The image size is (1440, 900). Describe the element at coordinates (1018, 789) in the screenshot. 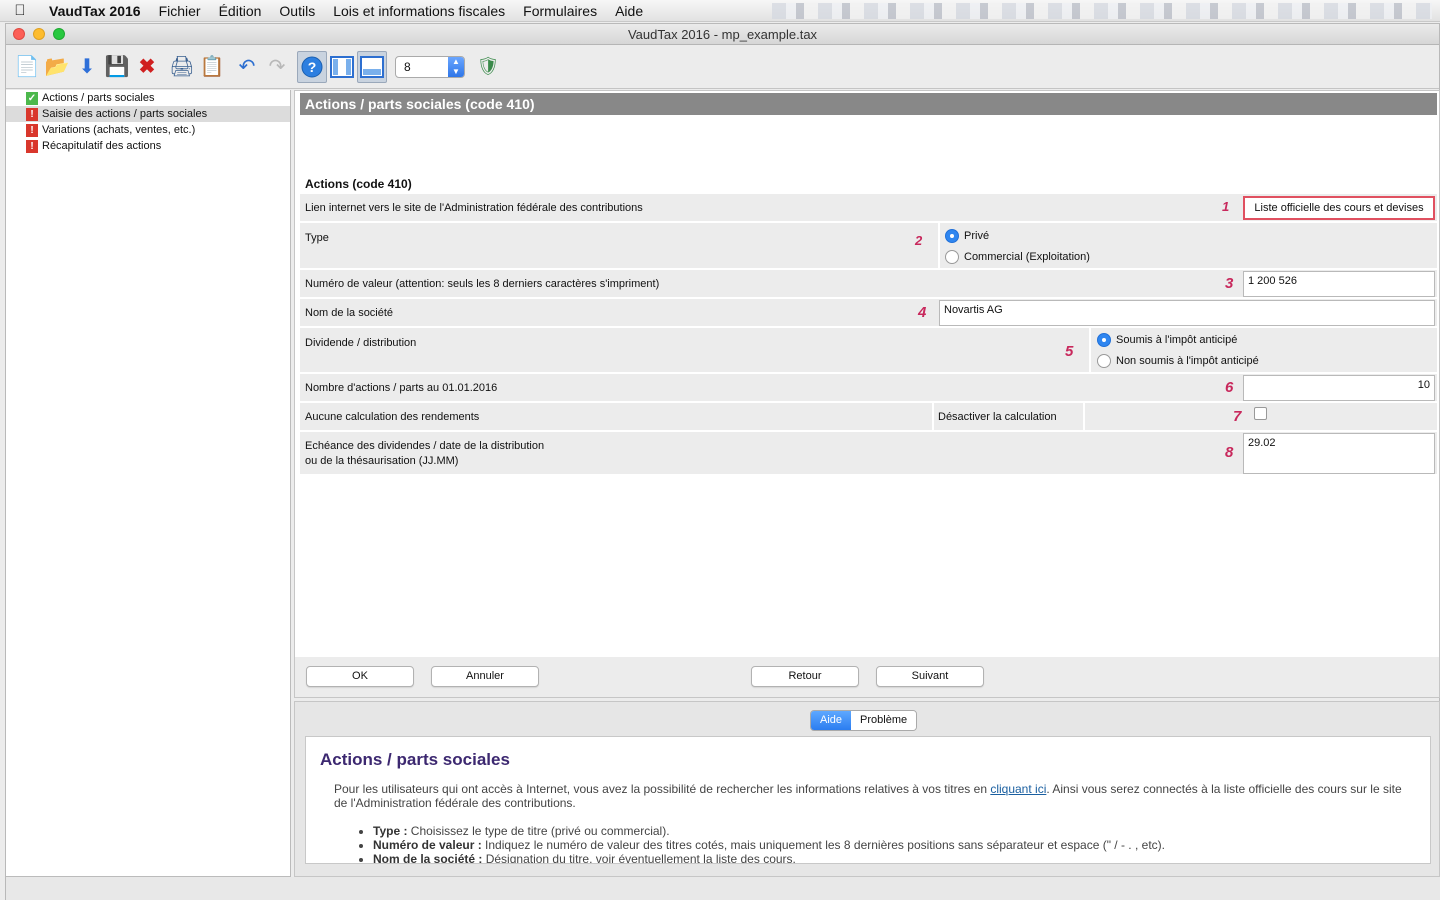

I see `help-link: cliquant ici` at that location.